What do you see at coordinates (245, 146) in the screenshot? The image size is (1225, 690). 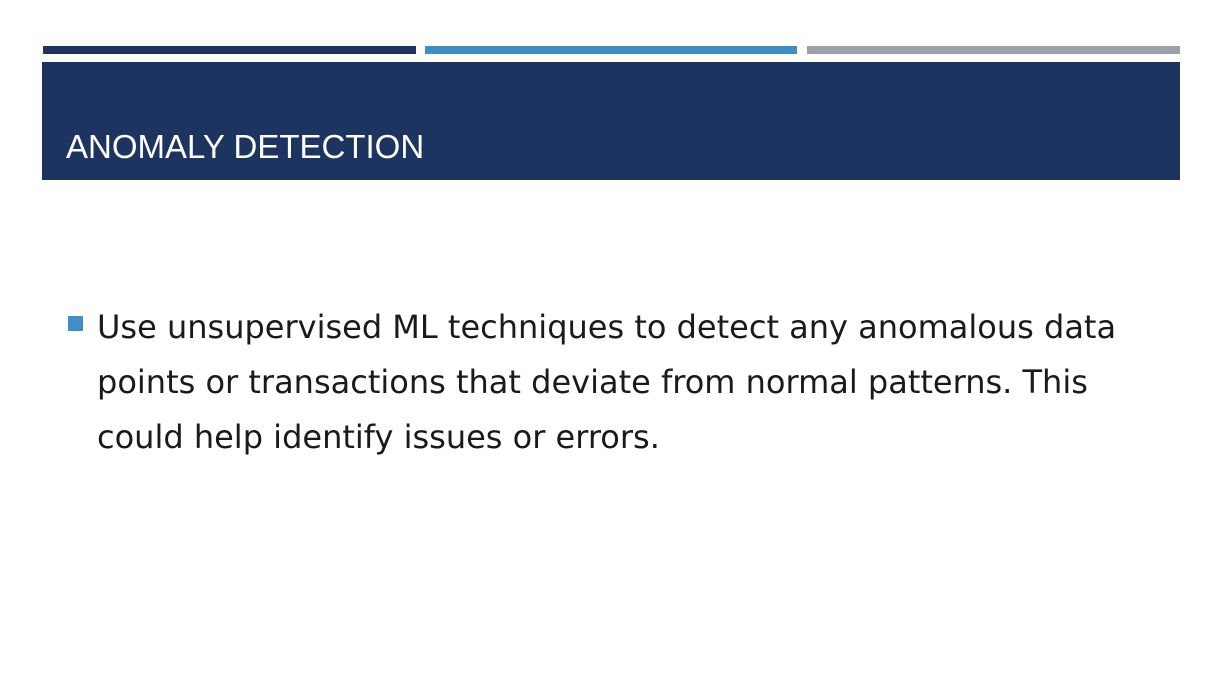 I see `slide-title: ANOMALY DETECTION` at bounding box center [245, 146].